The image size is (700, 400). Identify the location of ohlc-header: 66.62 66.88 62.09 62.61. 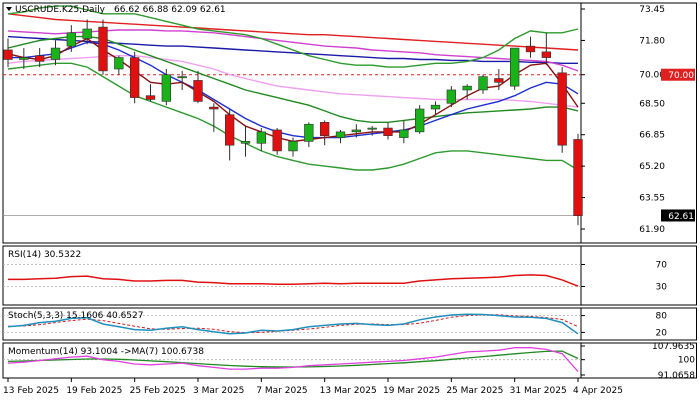
(170, 10).